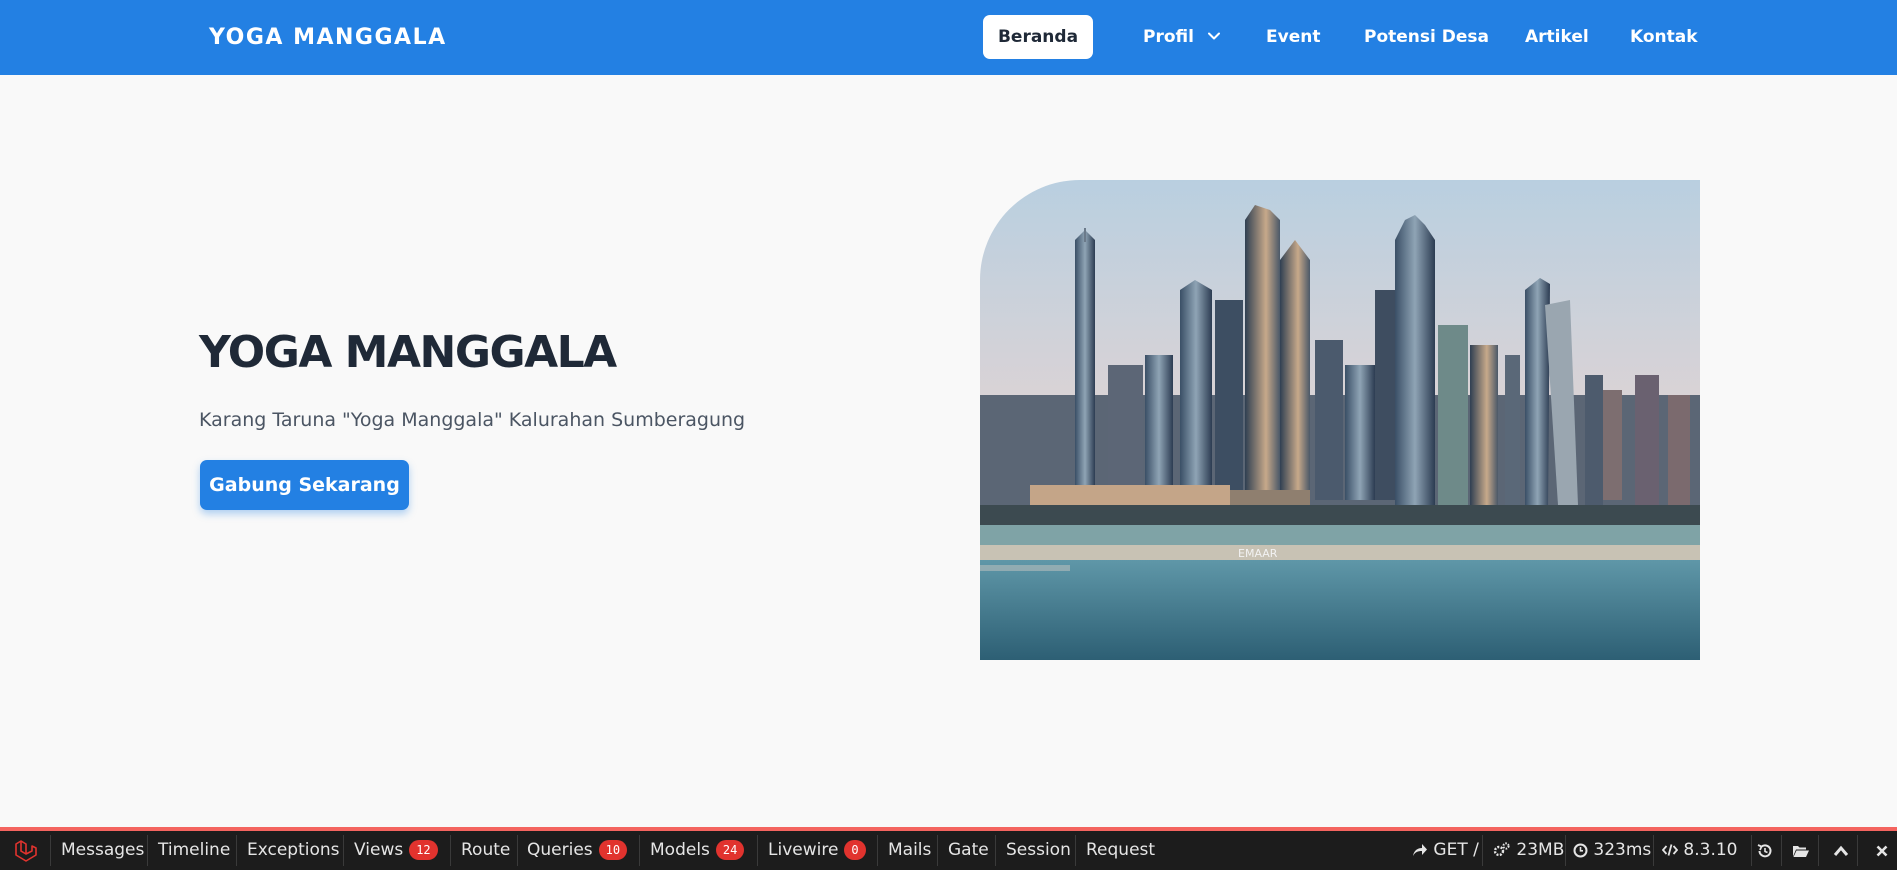  What do you see at coordinates (1765, 850) in the screenshot?
I see `history-icon` at bounding box center [1765, 850].